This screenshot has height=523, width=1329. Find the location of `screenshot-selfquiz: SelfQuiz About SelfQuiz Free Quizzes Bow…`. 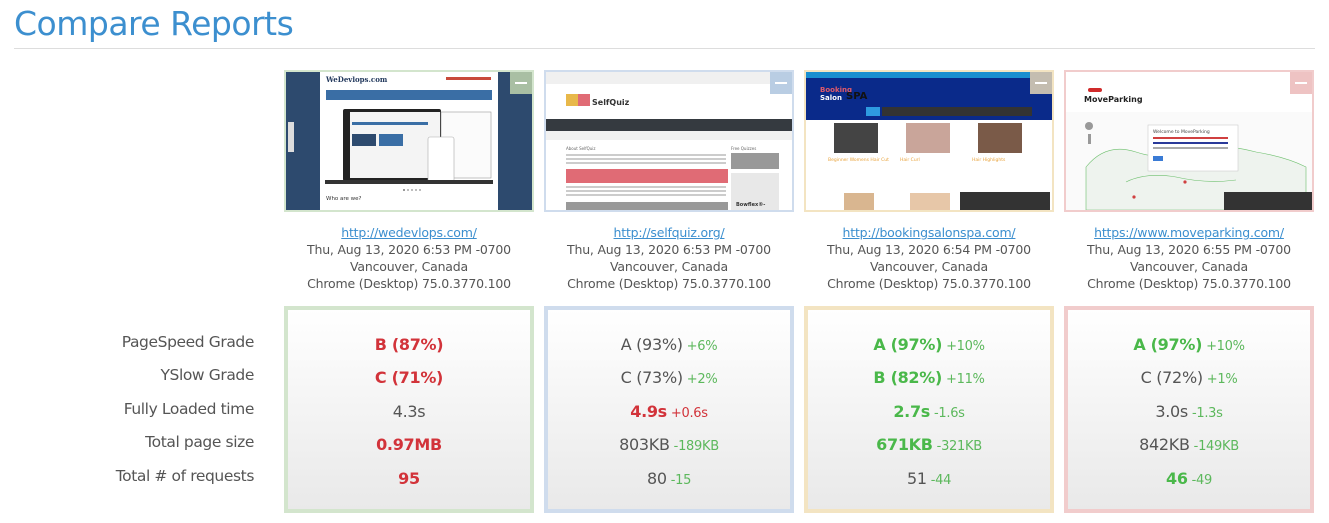

screenshot-selfquiz: SelfQuiz About SelfQuiz Free Quizzes Bow… is located at coordinates (669, 141).